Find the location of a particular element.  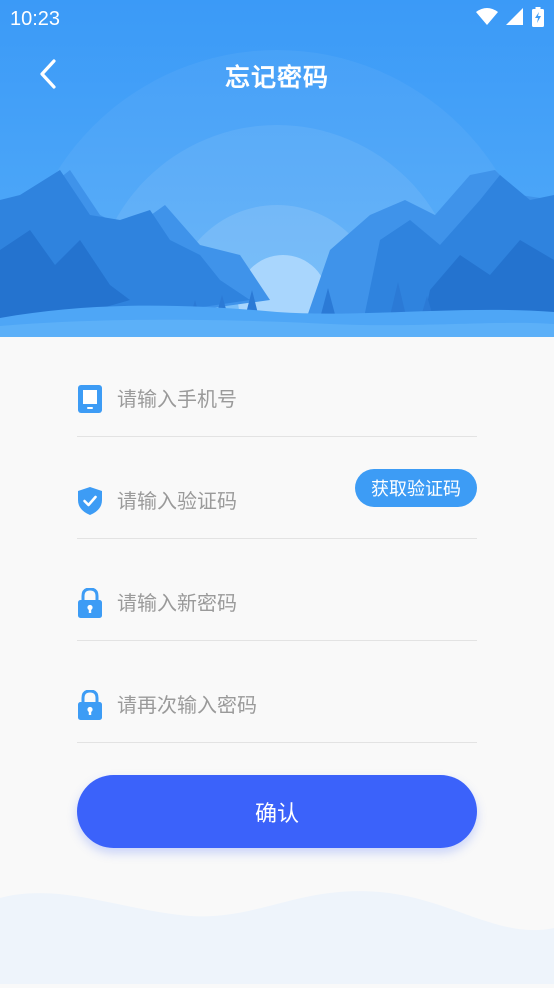

status-bar: 10:23 is located at coordinates (277, 19).